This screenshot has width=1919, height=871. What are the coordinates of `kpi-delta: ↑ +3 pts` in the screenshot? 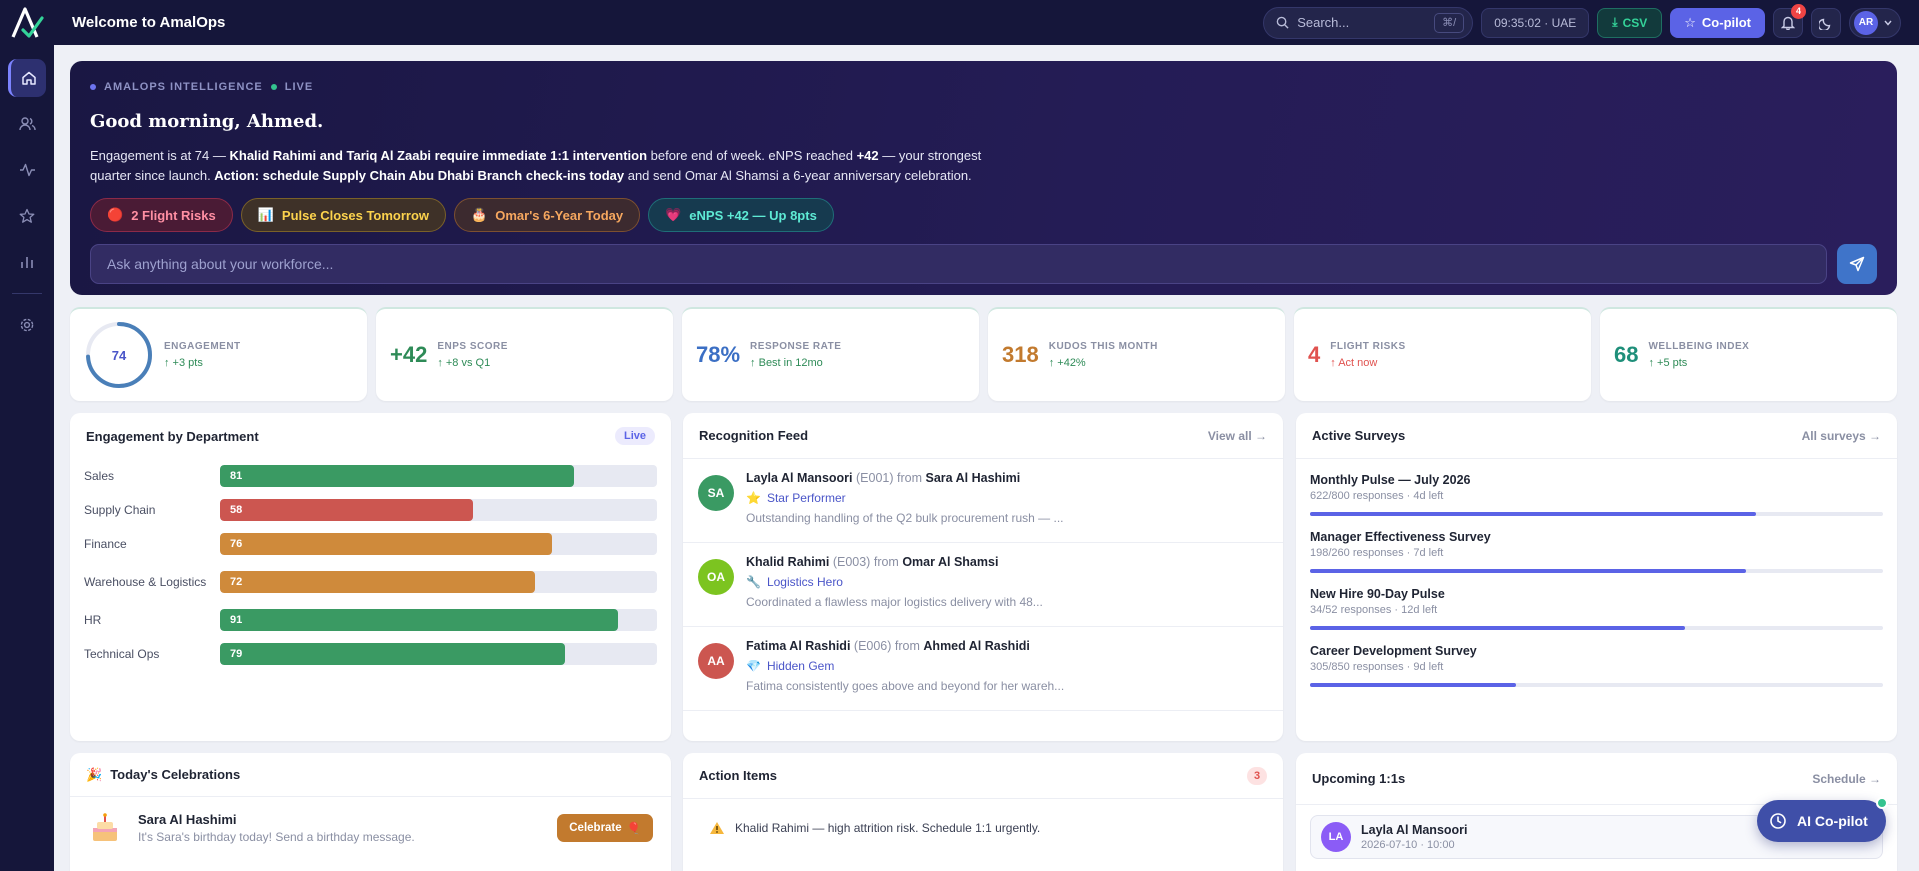 It's located at (183, 363).